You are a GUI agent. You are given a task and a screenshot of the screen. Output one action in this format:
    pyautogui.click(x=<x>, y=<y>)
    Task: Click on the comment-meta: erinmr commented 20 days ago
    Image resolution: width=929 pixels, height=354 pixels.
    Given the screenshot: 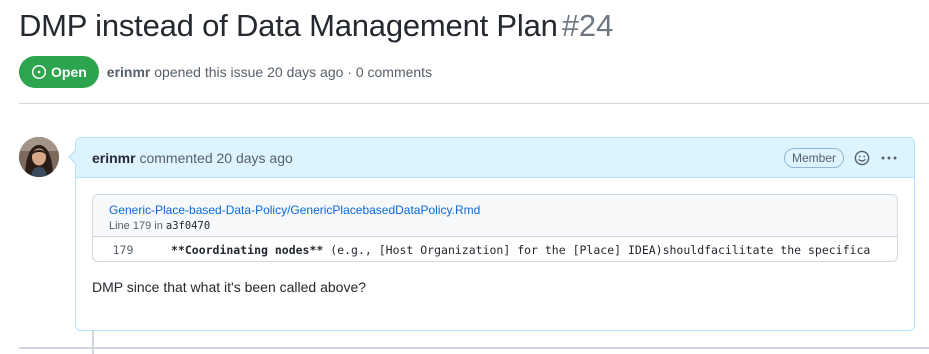 What is the action you would take?
    pyautogui.click(x=192, y=158)
    